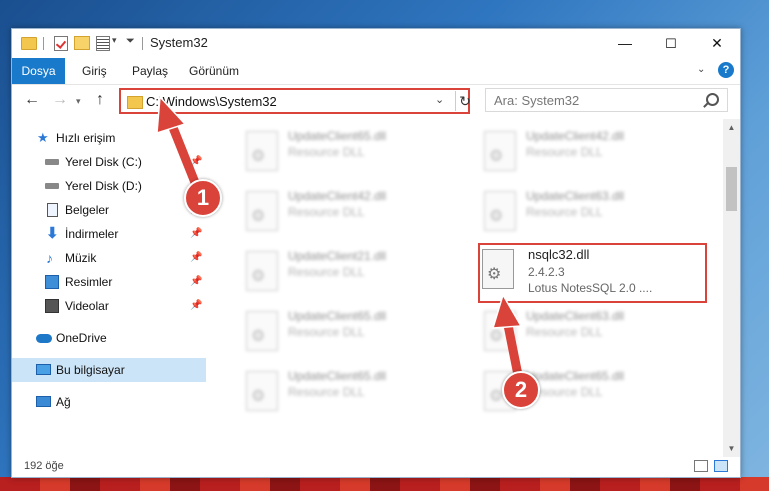 The image size is (769, 491). I want to click on step-2-badge: 2, so click(521, 390).